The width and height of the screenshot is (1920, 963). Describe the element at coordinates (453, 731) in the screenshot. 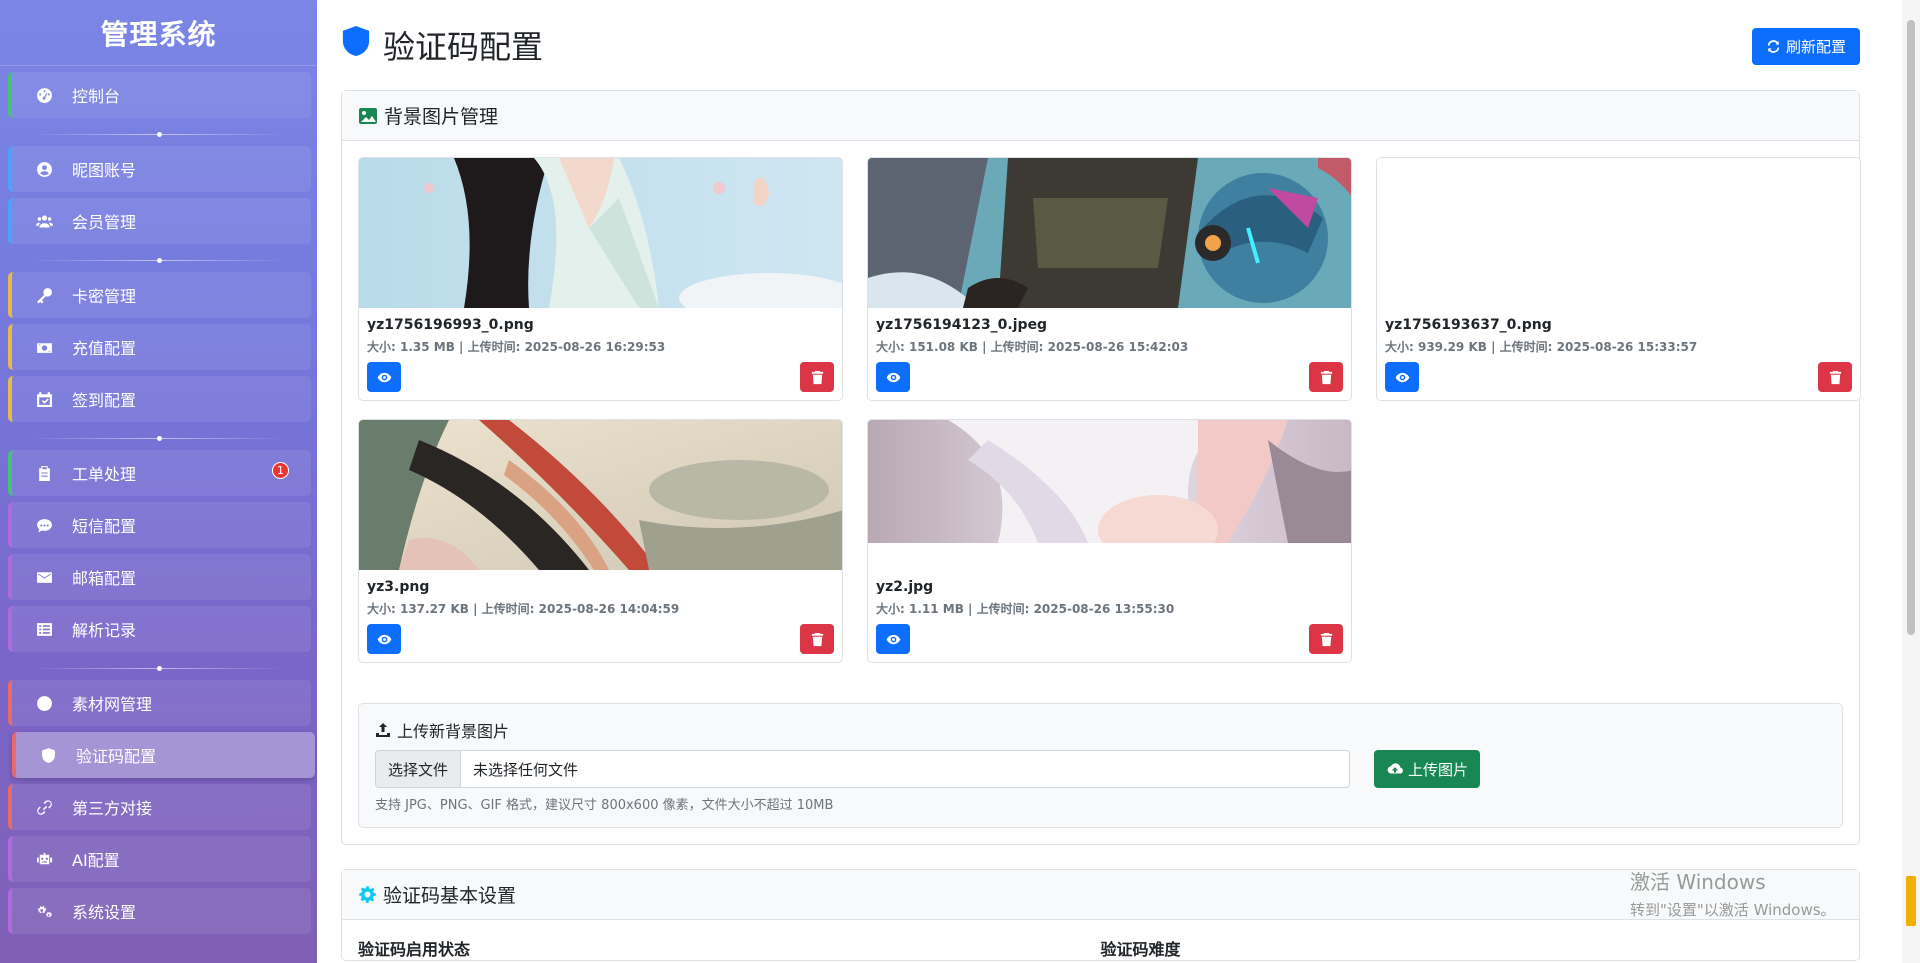

I see `upload-title-text: 上传新背景图片` at that location.